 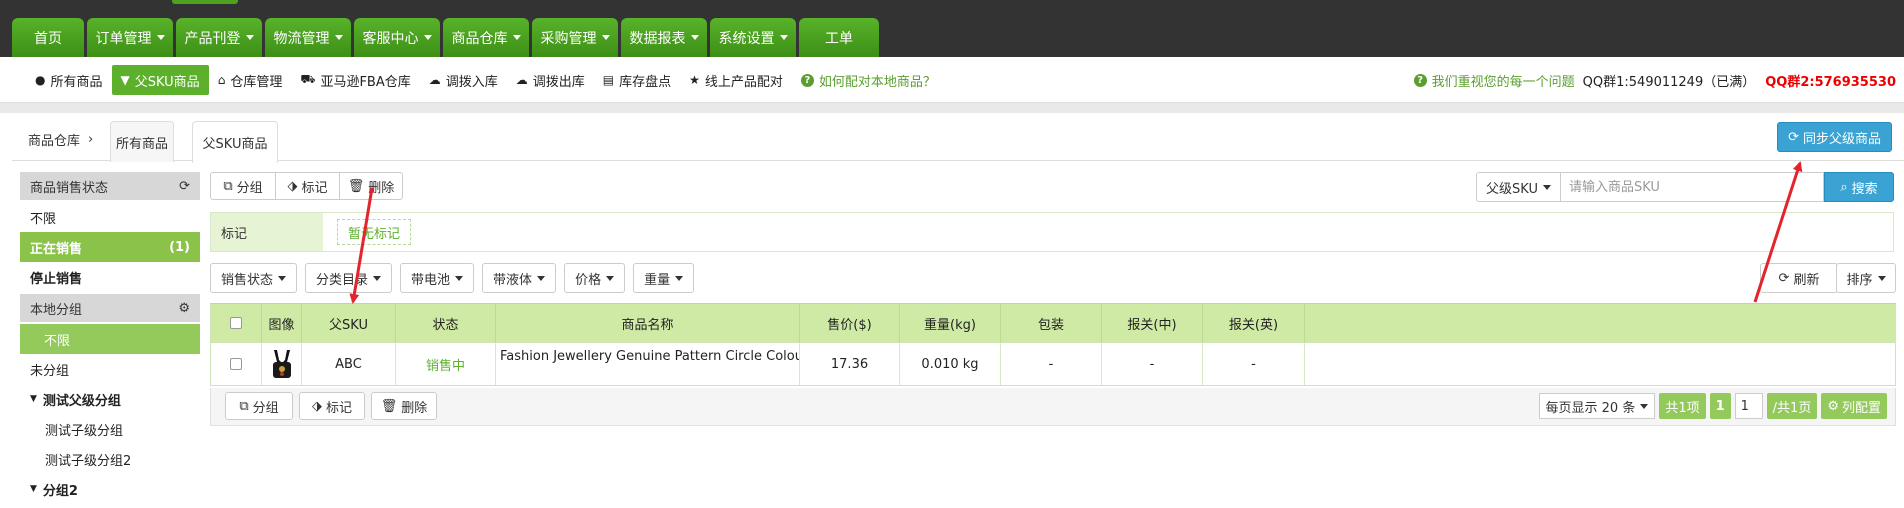 What do you see at coordinates (1859, 187) in the screenshot?
I see `search-button: ⌕ 搜索` at bounding box center [1859, 187].